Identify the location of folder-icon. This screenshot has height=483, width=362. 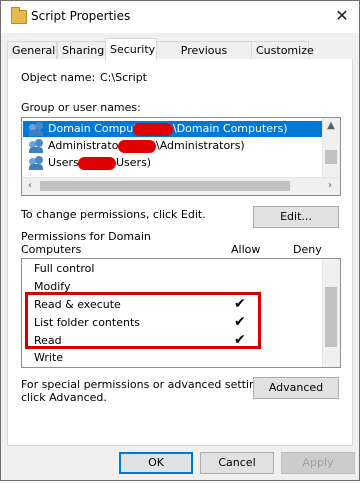
(19, 15).